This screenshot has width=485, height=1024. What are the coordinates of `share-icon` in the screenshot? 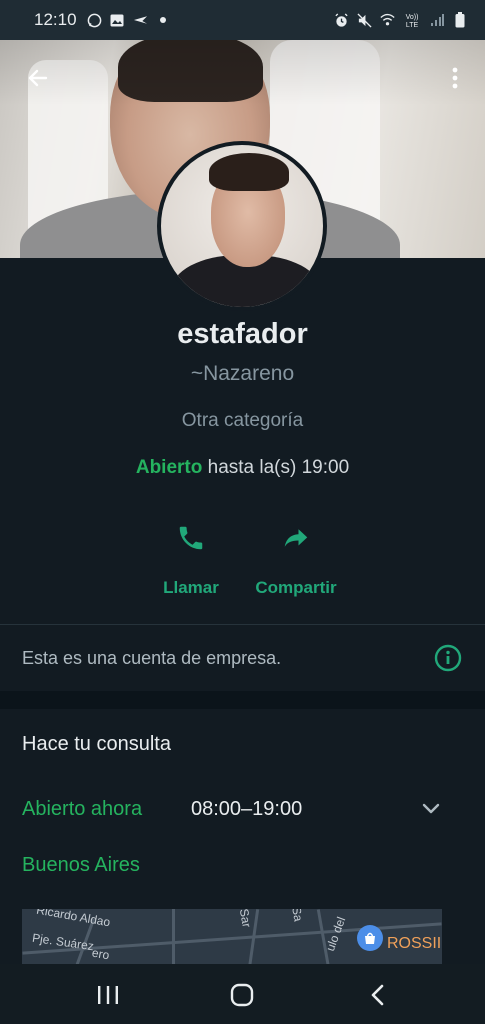 It's located at (296, 538).